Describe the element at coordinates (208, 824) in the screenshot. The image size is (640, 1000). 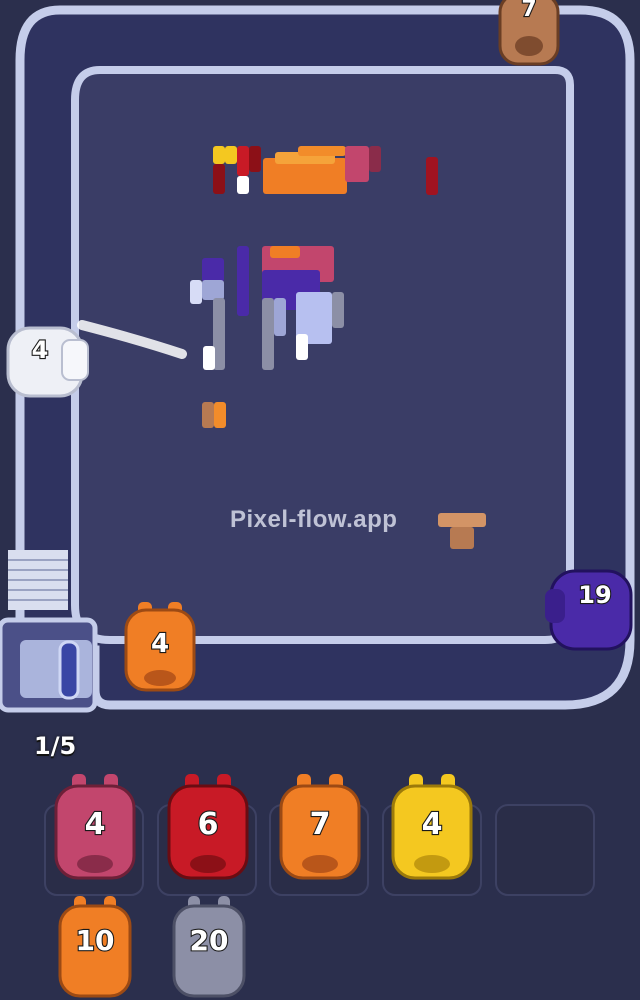
I see `svg-text: 6` at that location.